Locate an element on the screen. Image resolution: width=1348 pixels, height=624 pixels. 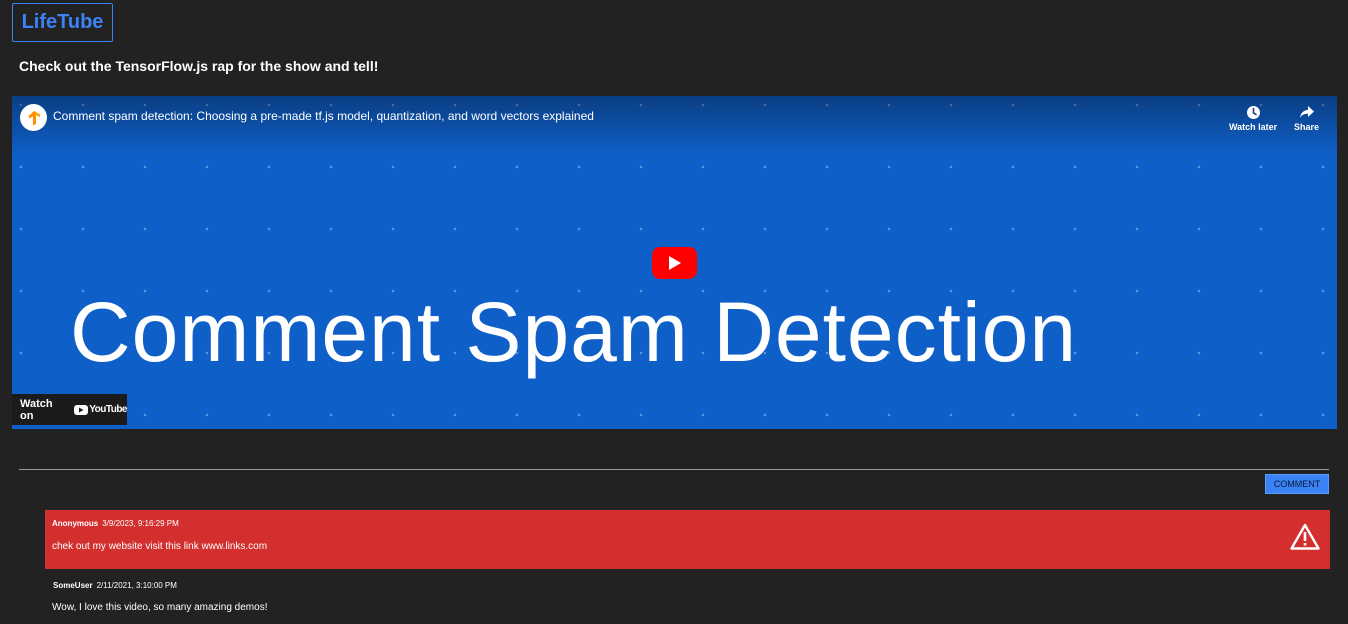
comment-meta: Anonymous 3/9/2023, 9:16:29 PM is located at coordinates (115, 523).